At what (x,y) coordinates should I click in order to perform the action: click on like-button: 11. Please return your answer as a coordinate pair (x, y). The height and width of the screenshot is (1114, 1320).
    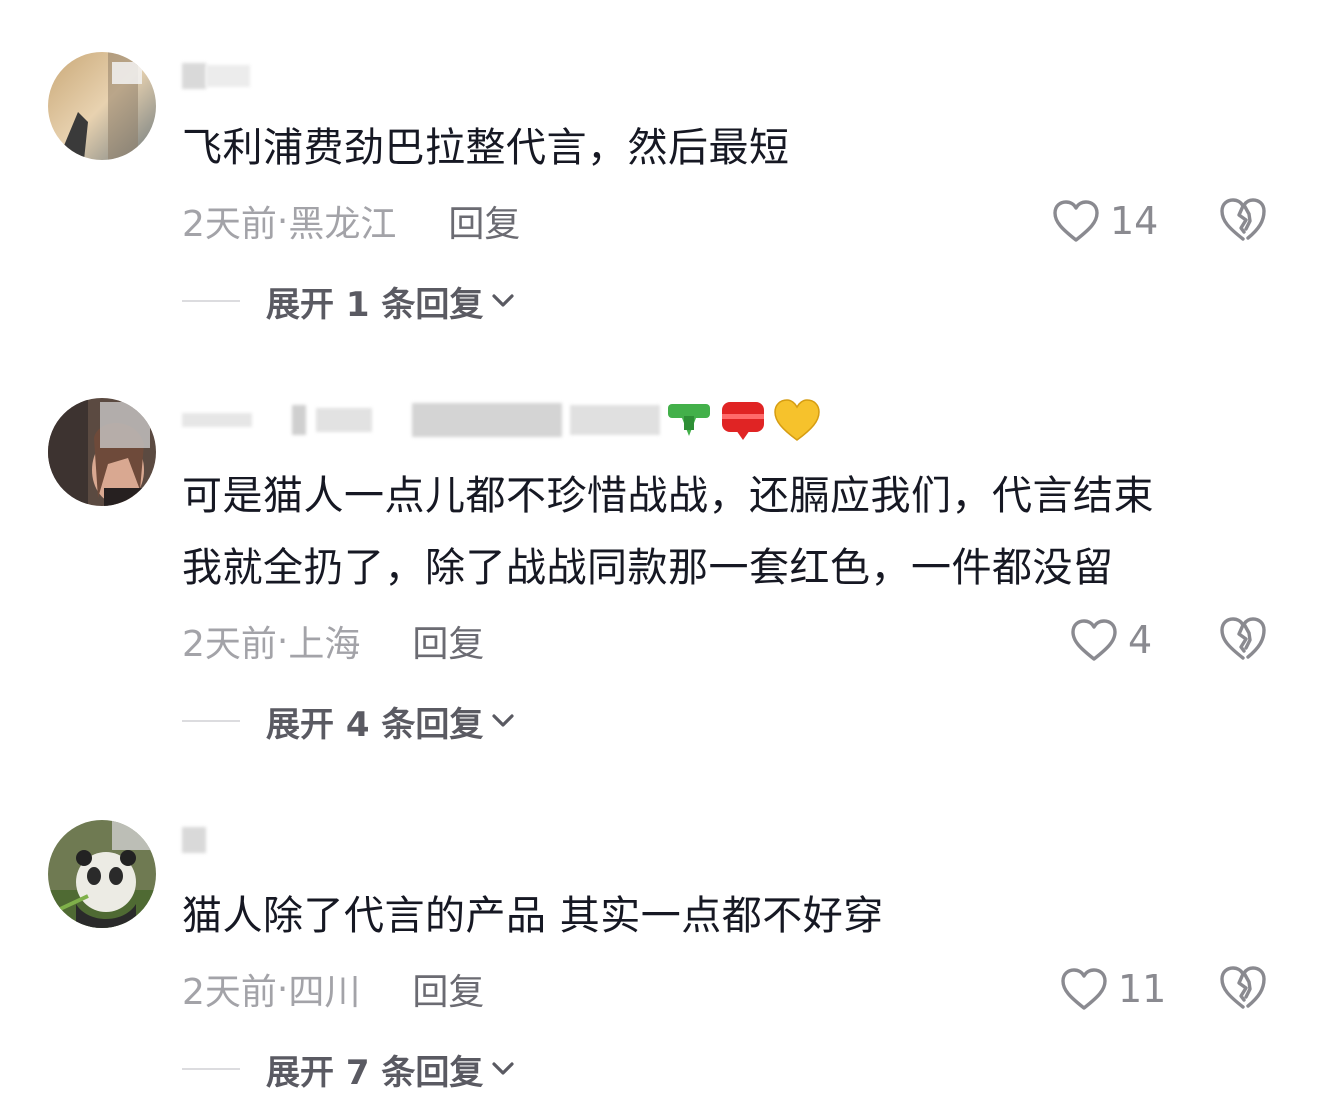
    Looking at the image, I should click on (1113, 989).